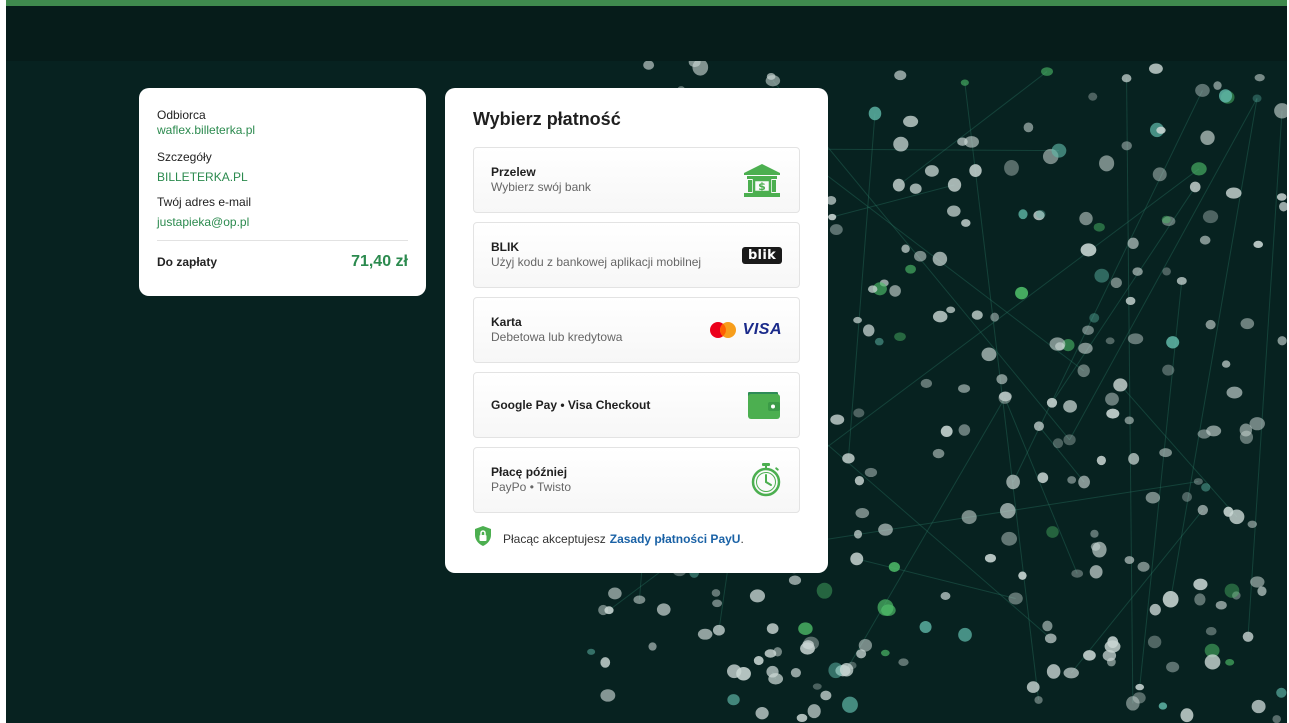 The height and width of the screenshot is (723, 1289). What do you see at coordinates (636, 480) in the screenshot?
I see `payment-method-pay-later: Płacę później PayPo • Twisto` at bounding box center [636, 480].